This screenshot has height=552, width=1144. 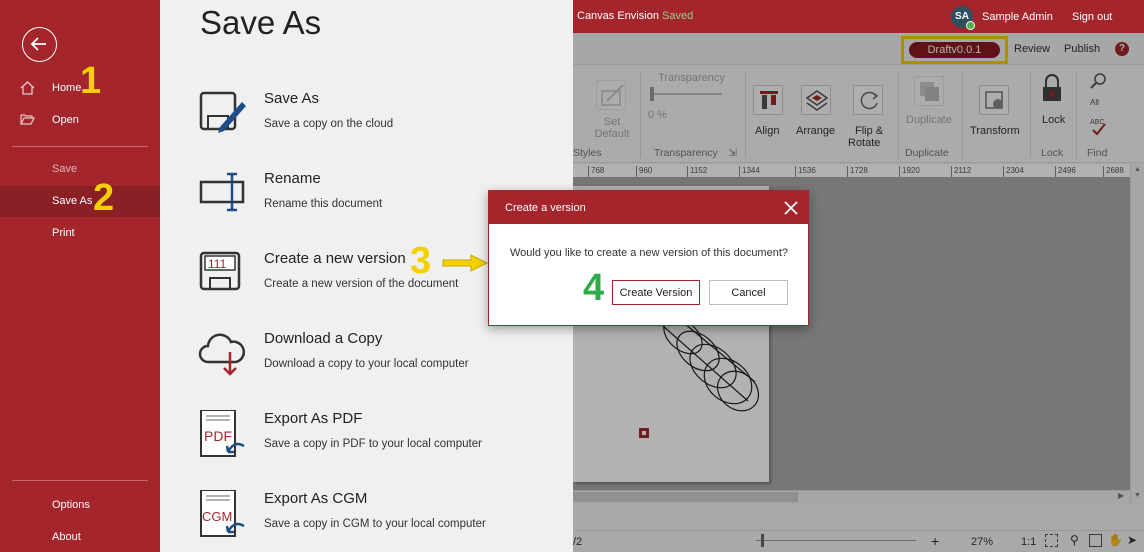 What do you see at coordinates (65, 120) in the screenshot?
I see `sidebar-item-label: Open` at bounding box center [65, 120].